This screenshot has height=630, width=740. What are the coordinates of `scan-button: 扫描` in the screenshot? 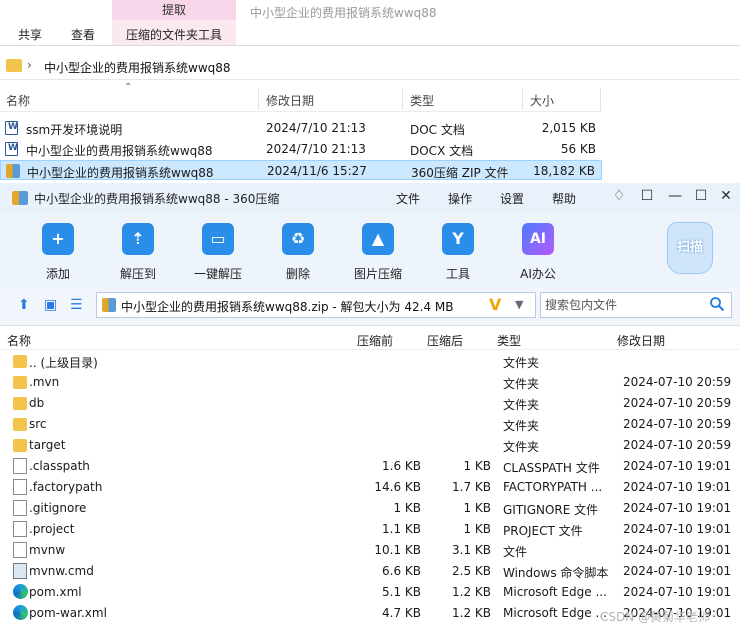 It's located at (690, 248).